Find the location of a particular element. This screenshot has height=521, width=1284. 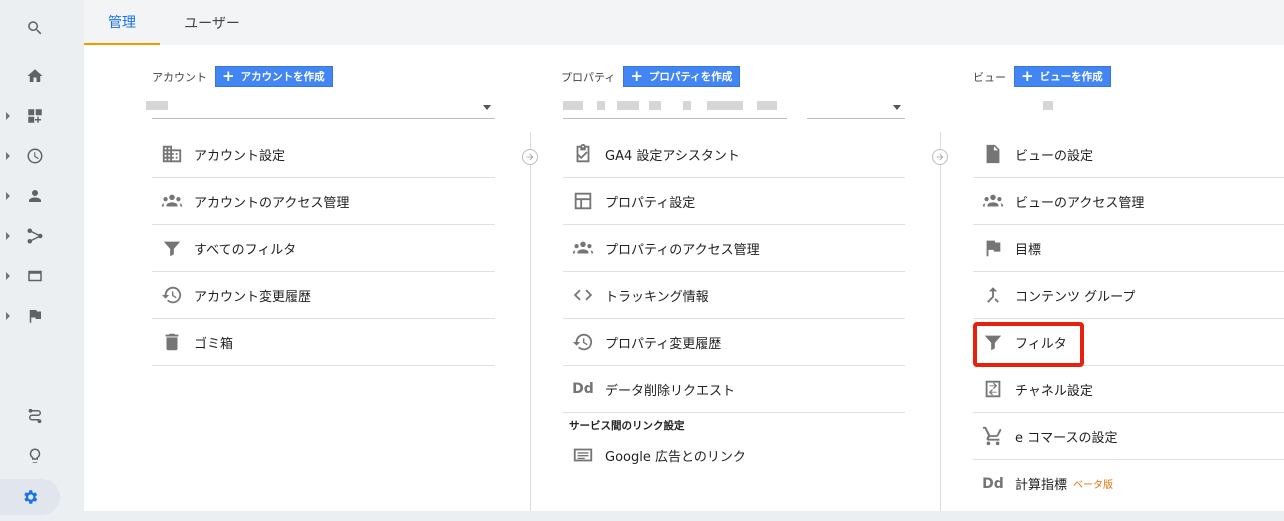

menu-label: アカウント変更履歴 is located at coordinates (253, 297).